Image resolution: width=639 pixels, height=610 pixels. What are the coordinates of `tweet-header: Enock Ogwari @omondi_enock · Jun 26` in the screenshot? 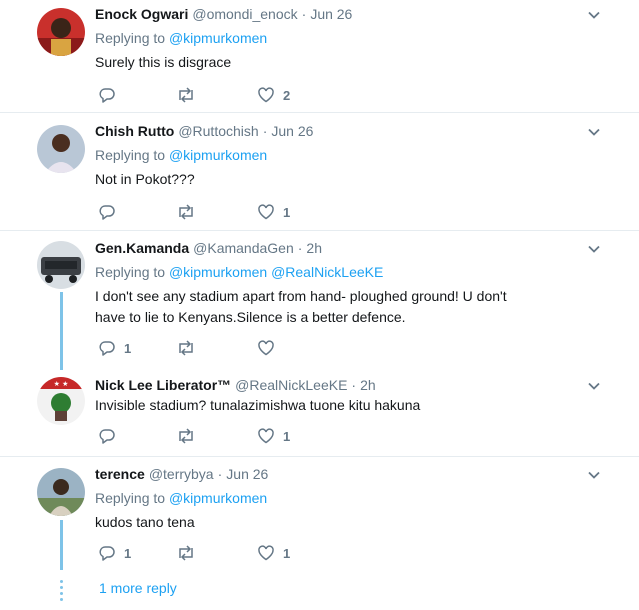 It's located at (223, 14).